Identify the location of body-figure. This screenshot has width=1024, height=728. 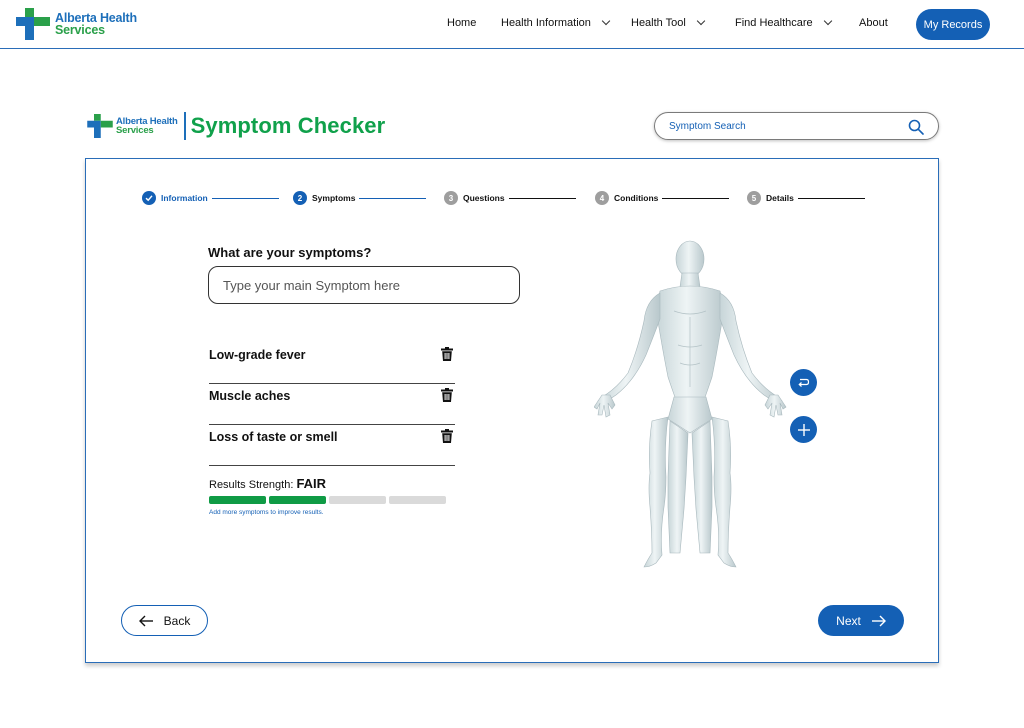
(694, 404).